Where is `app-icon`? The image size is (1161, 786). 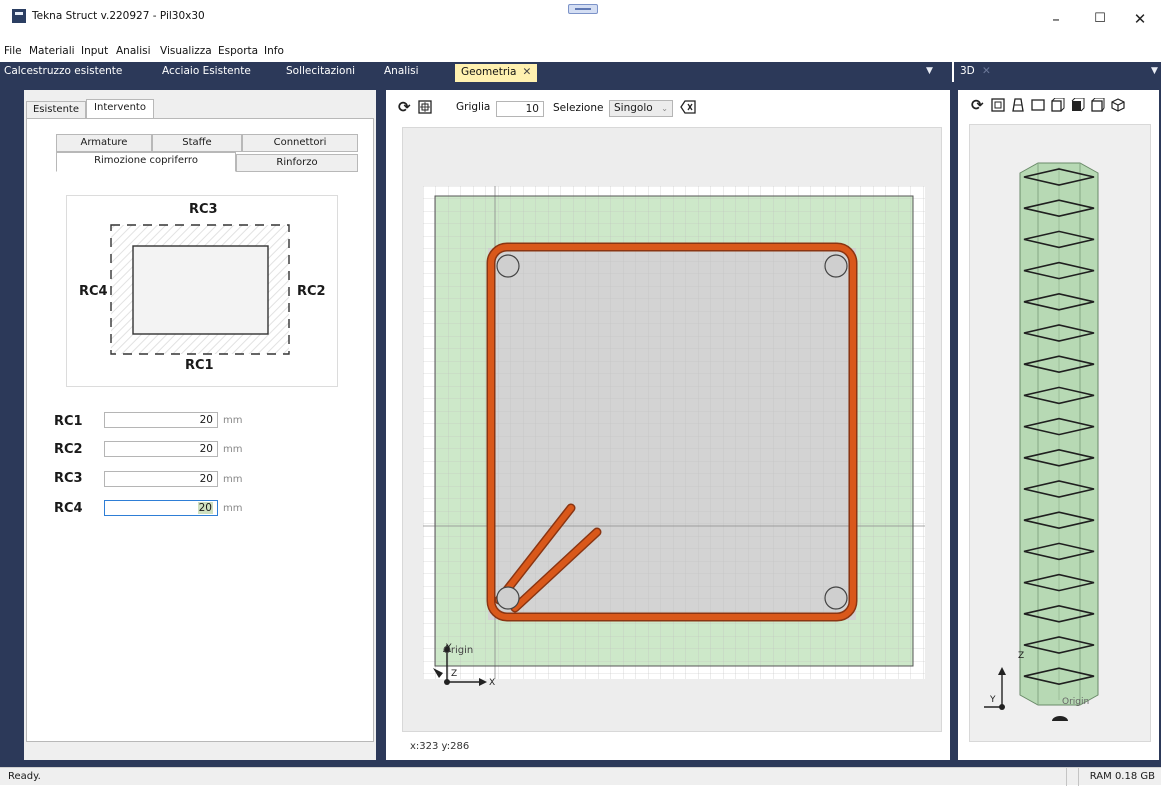
app-icon is located at coordinates (19, 16).